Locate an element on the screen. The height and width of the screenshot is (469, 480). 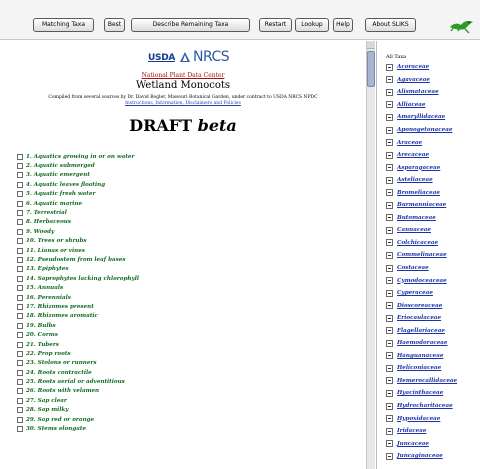
taxon-link: Asparagaceae is located at coordinates (418, 168).